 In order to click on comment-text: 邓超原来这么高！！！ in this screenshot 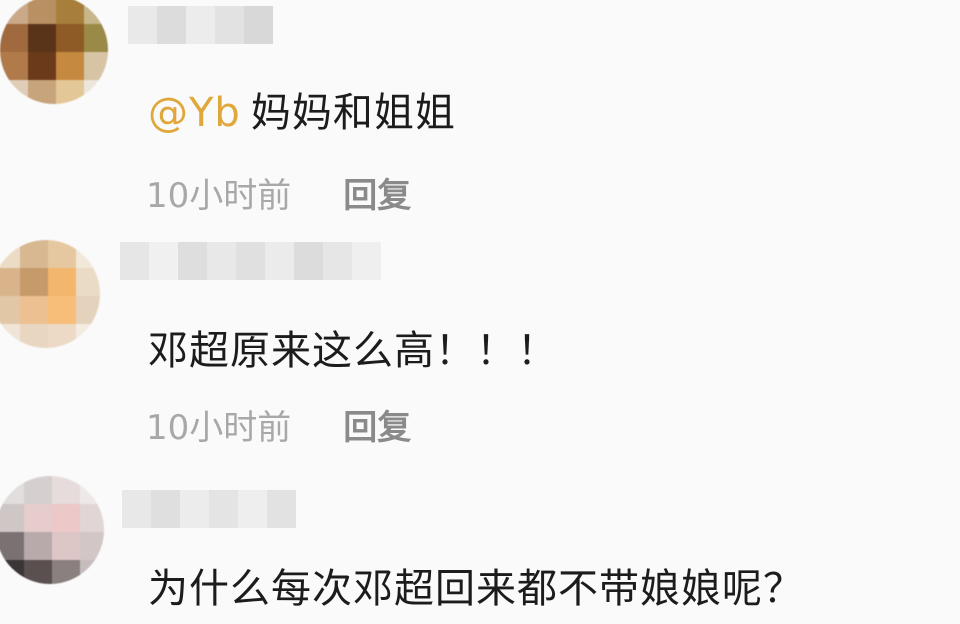, I will do `click(353, 347)`.